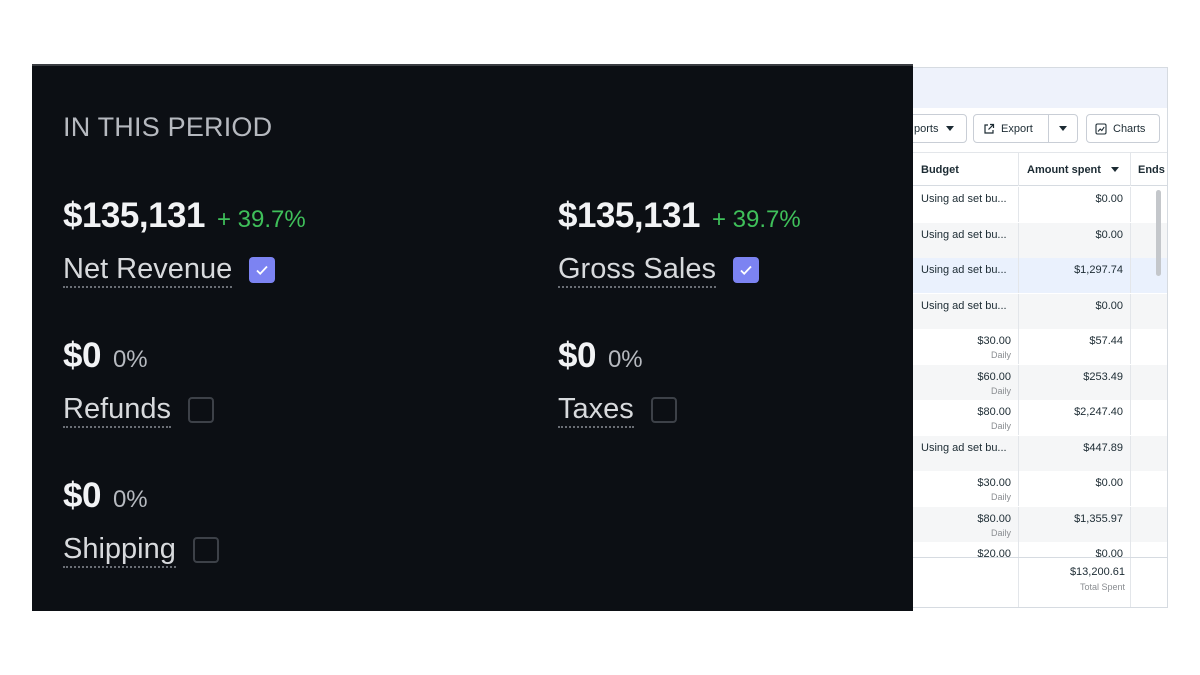 The image size is (1200, 675). Describe the element at coordinates (117, 410) in the screenshot. I see `metric-label: Refunds` at that location.